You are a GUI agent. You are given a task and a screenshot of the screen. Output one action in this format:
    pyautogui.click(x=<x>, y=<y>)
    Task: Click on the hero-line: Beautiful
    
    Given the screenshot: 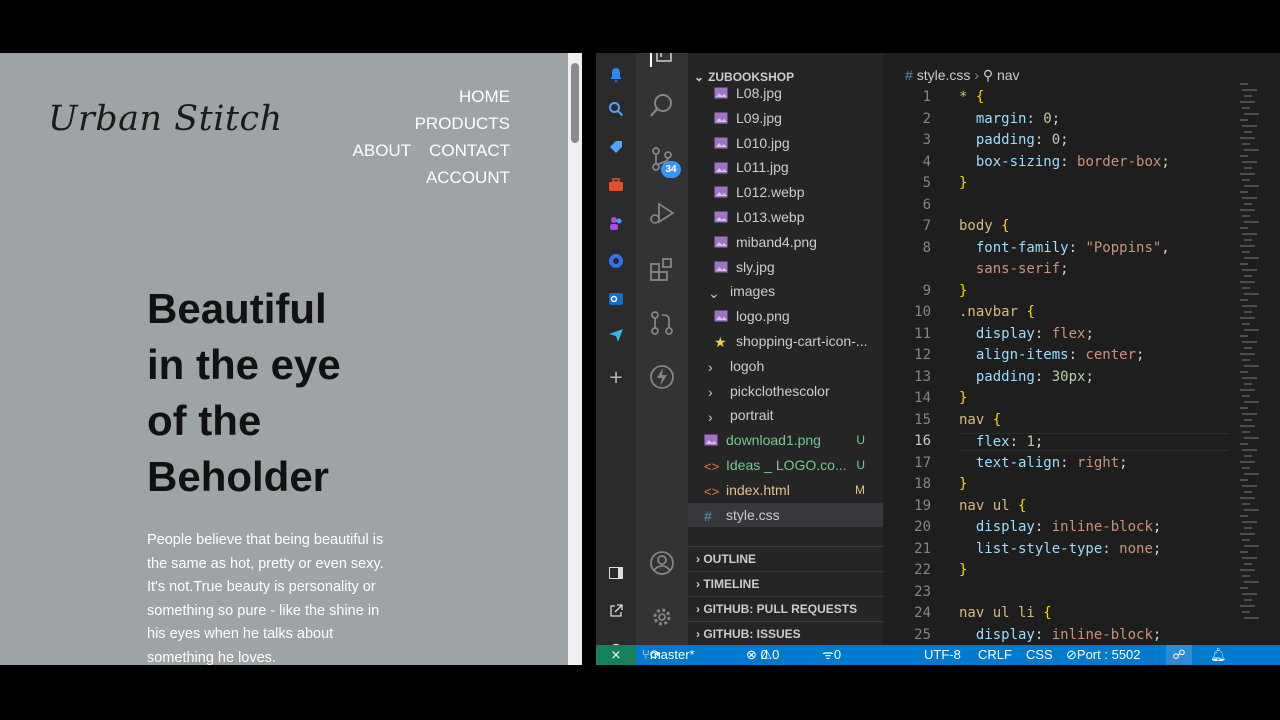 What is the action you would take?
    pyautogui.click(x=237, y=308)
    